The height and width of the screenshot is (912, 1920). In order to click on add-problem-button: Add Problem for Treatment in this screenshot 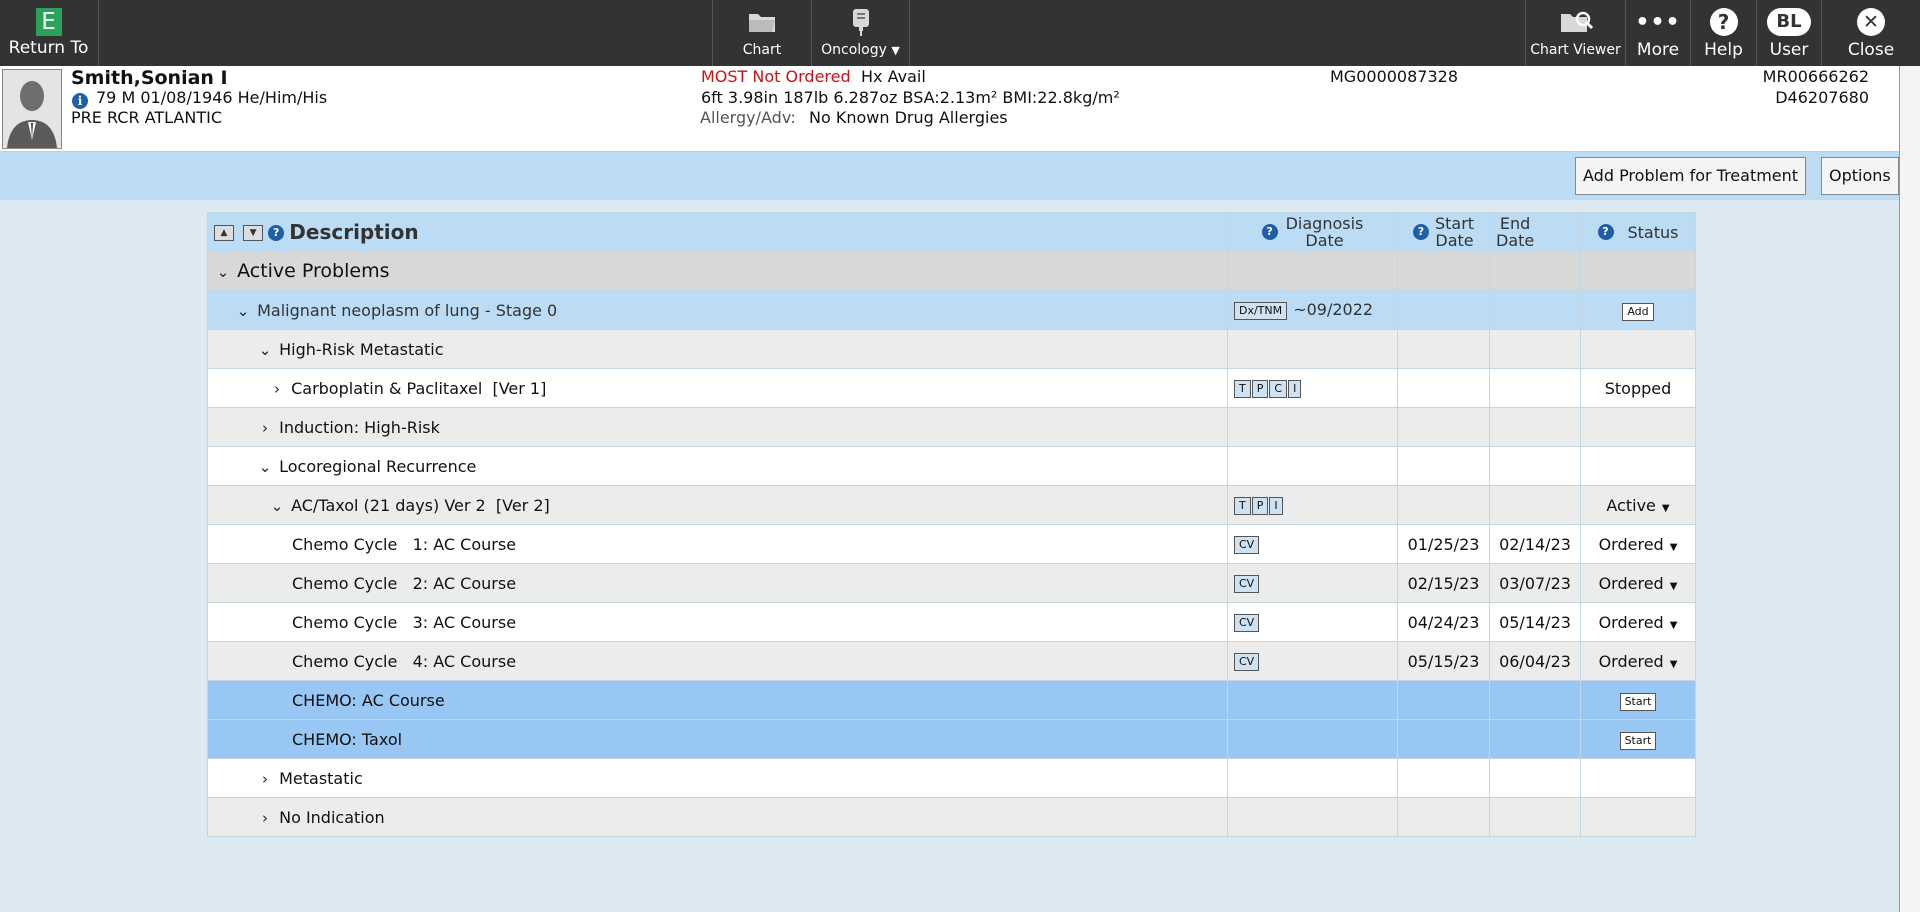, I will do `click(1691, 176)`.